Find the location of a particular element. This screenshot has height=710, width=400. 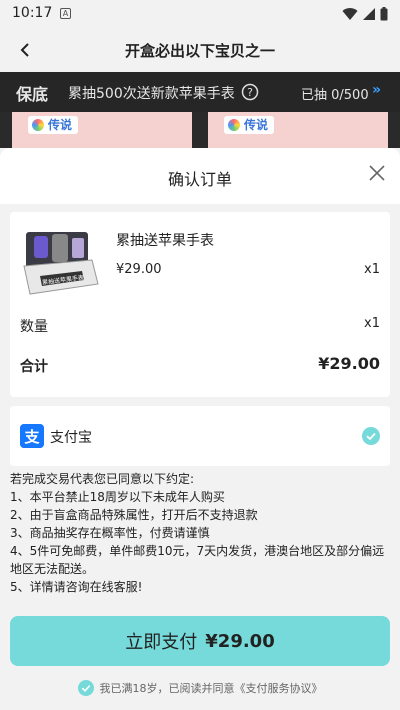

svg-text: 支 is located at coordinates (31, 437).